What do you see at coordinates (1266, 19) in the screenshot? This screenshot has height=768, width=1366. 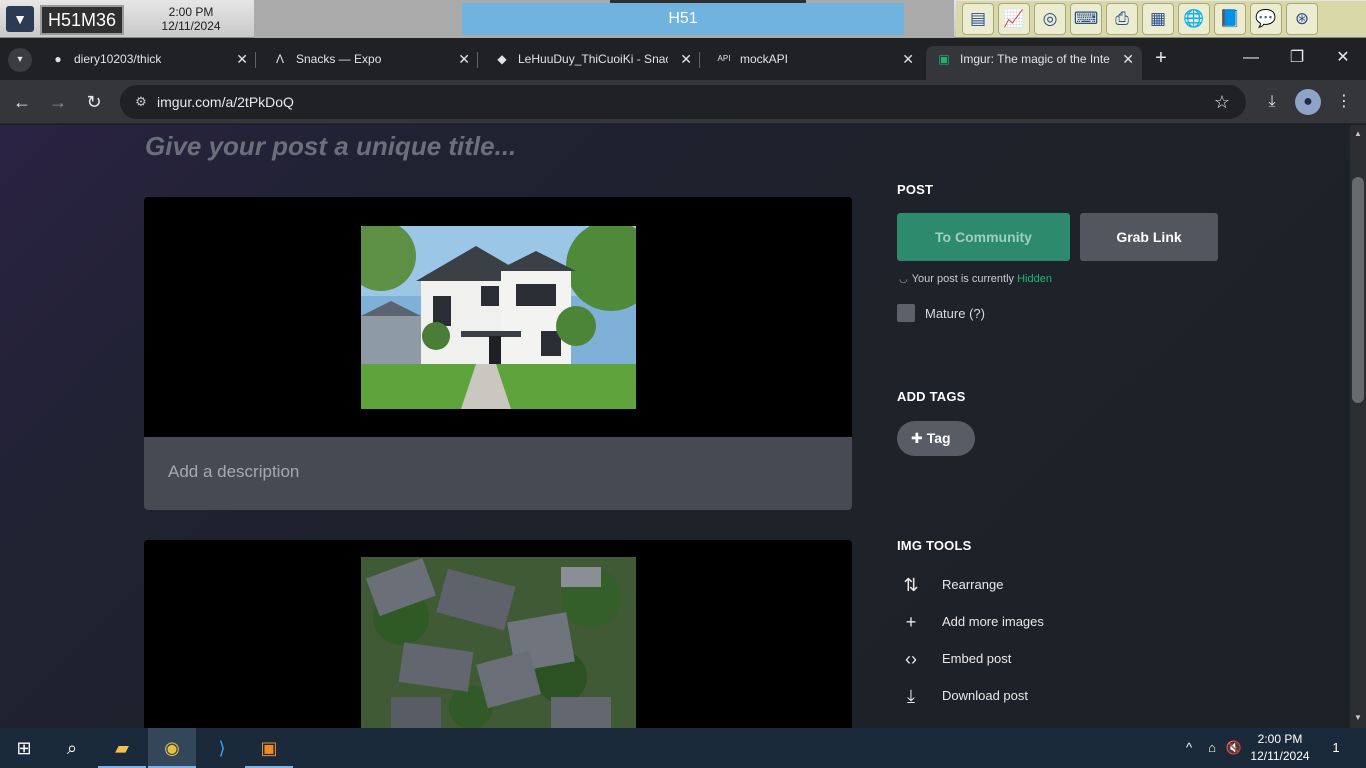 I see `chat-icon: 💬` at bounding box center [1266, 19].